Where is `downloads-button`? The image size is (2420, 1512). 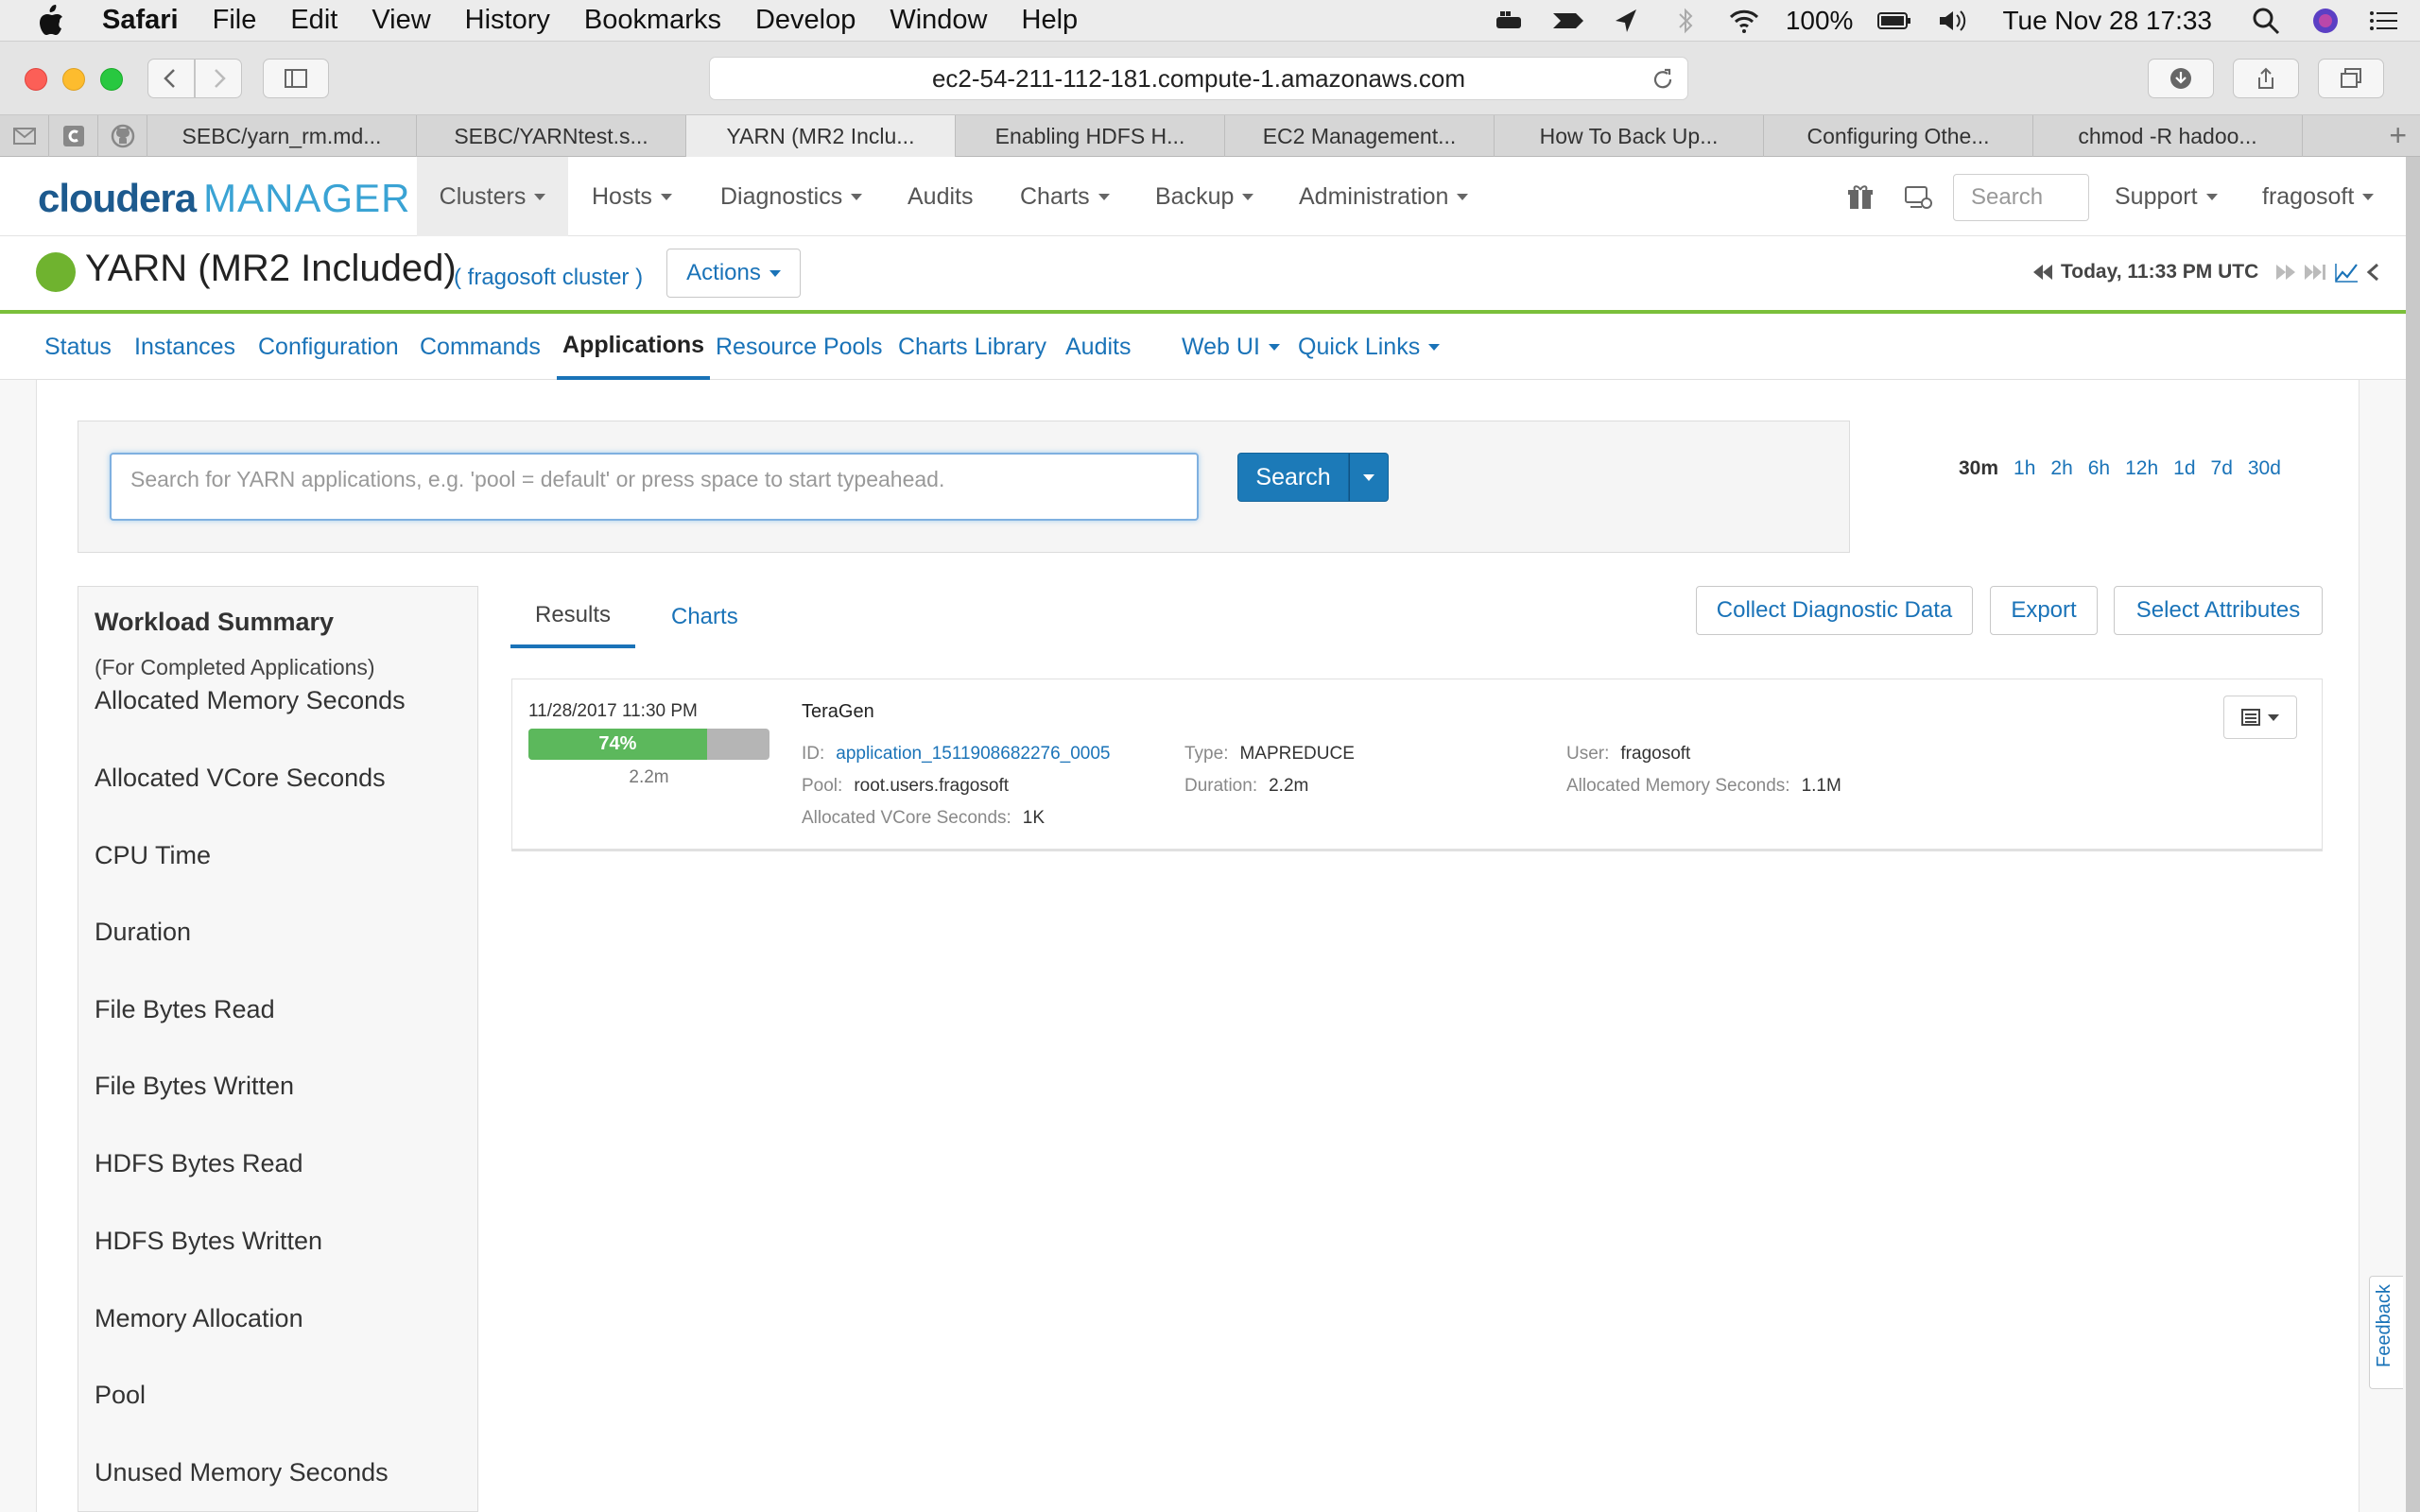
downloads-button is located at coordinates (2181, 78).